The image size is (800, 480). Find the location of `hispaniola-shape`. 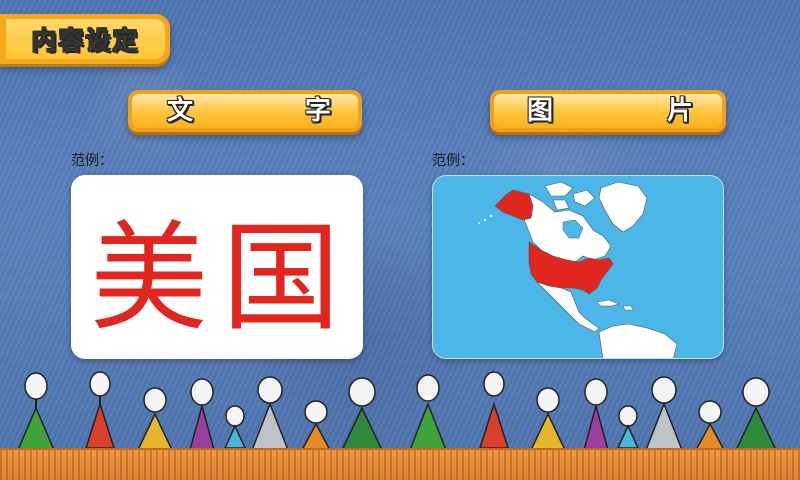

hispaniola-shape is located at coordinates (628, 308).